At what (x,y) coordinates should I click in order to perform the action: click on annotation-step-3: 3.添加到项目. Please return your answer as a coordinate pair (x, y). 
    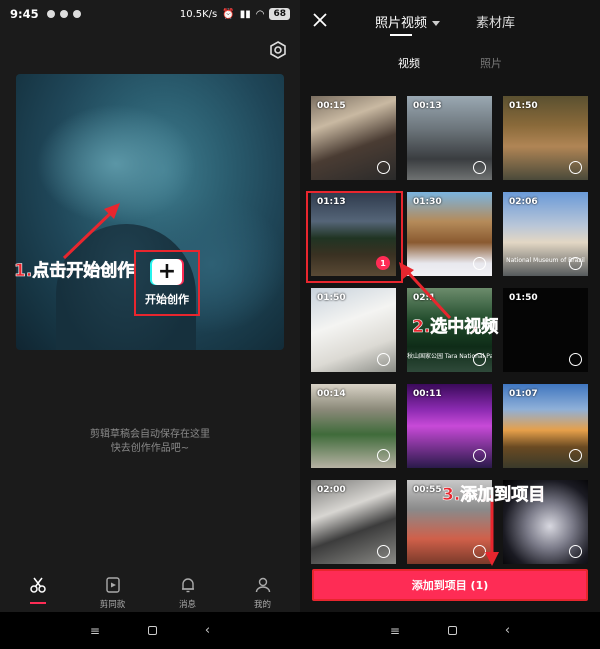
    Looking at the image, I should click on (494, 495).